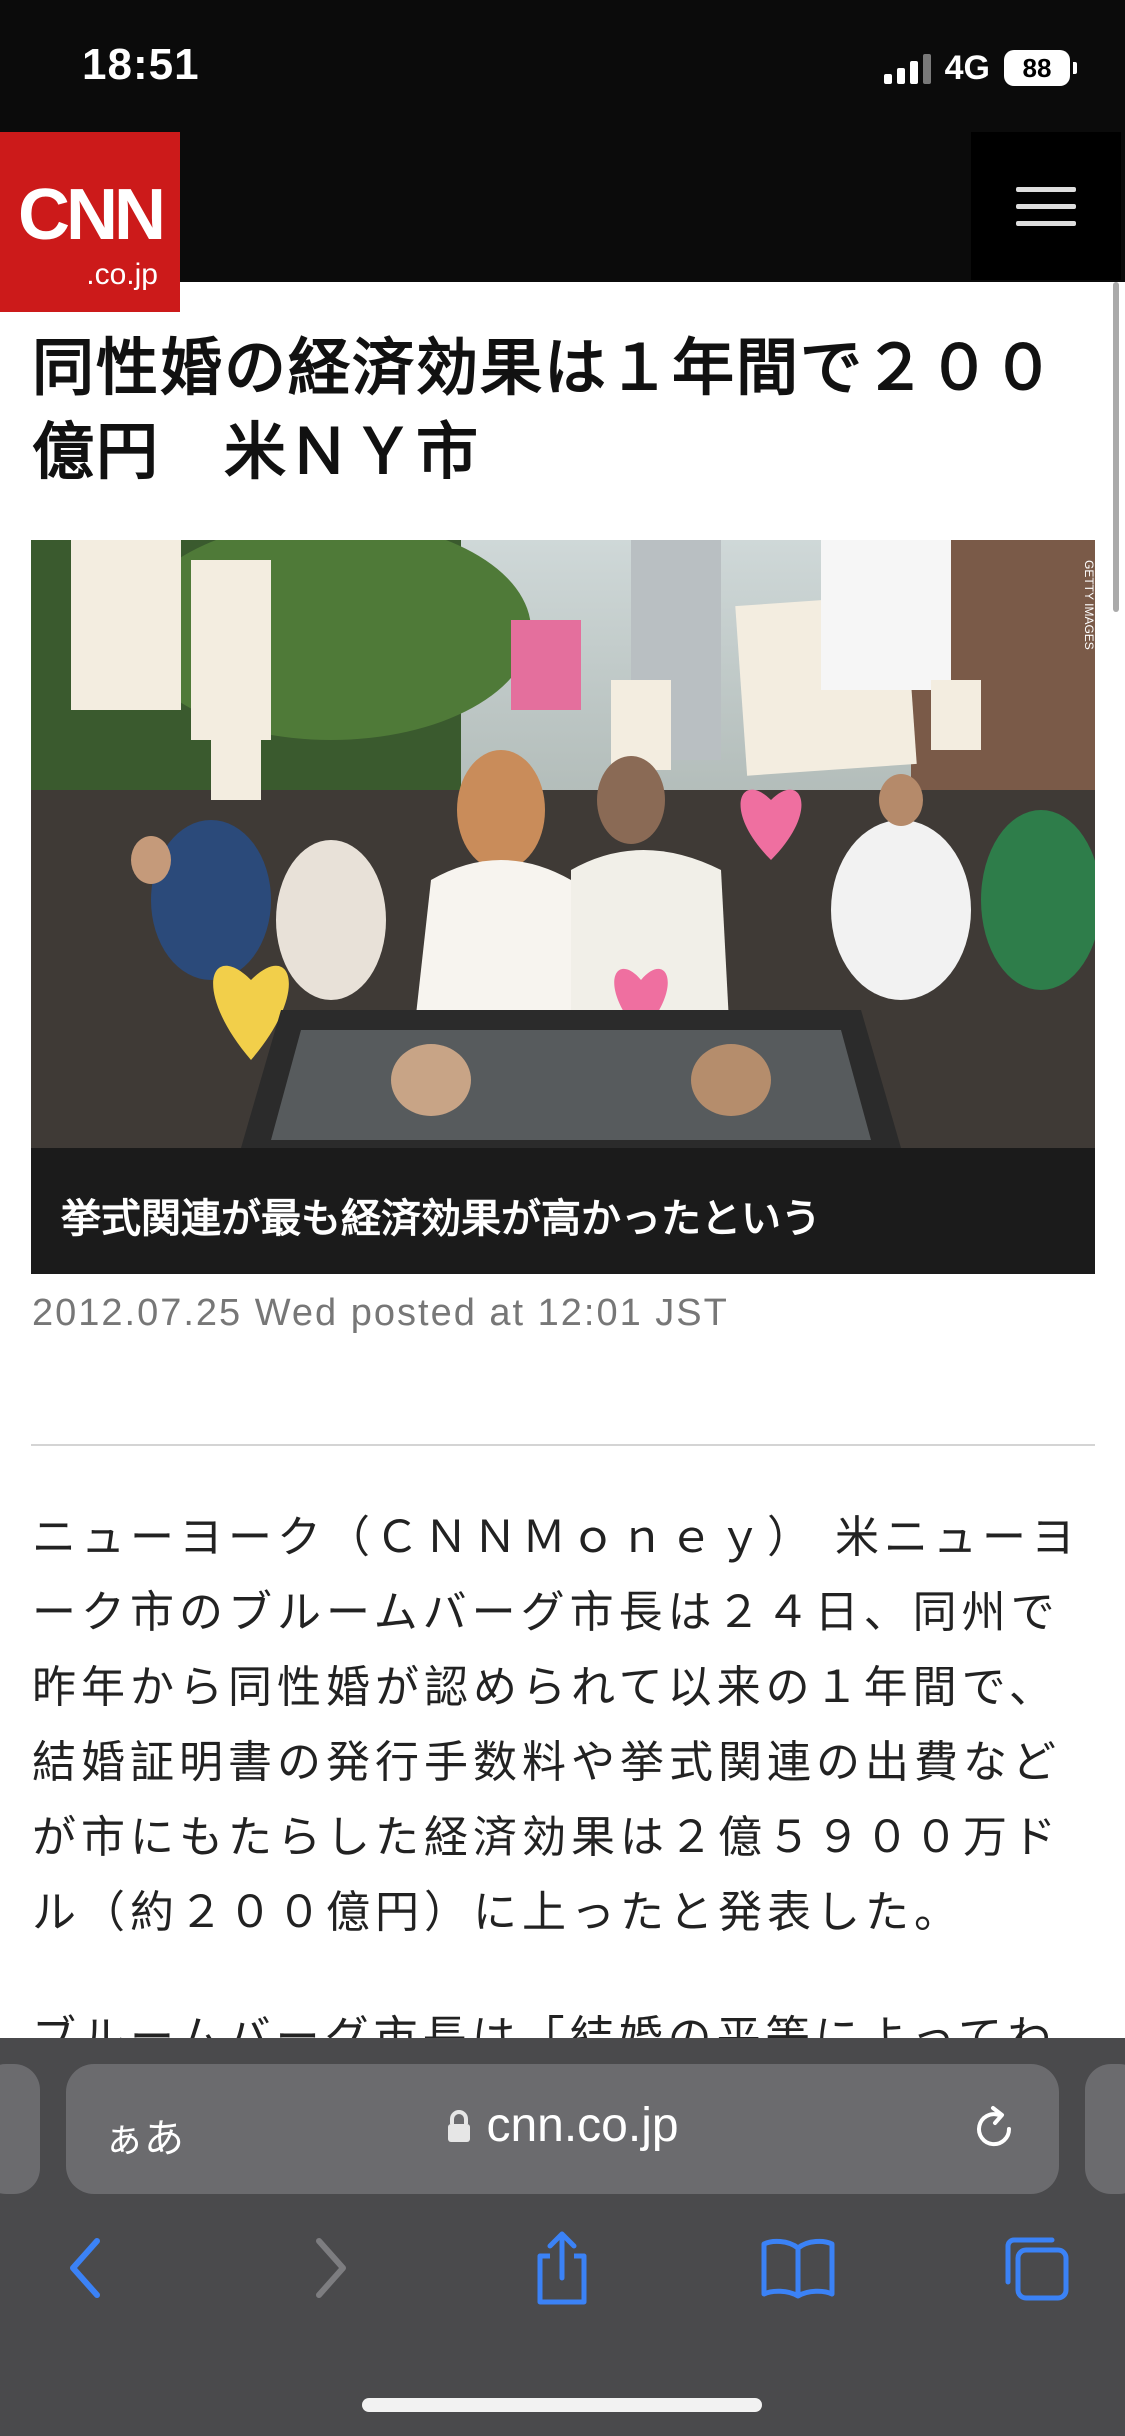 This screenshot has height=2436, width=1125. Describe the element at coordinates (994, 2131) in the screenshot. I see `reload-icon` at that location.